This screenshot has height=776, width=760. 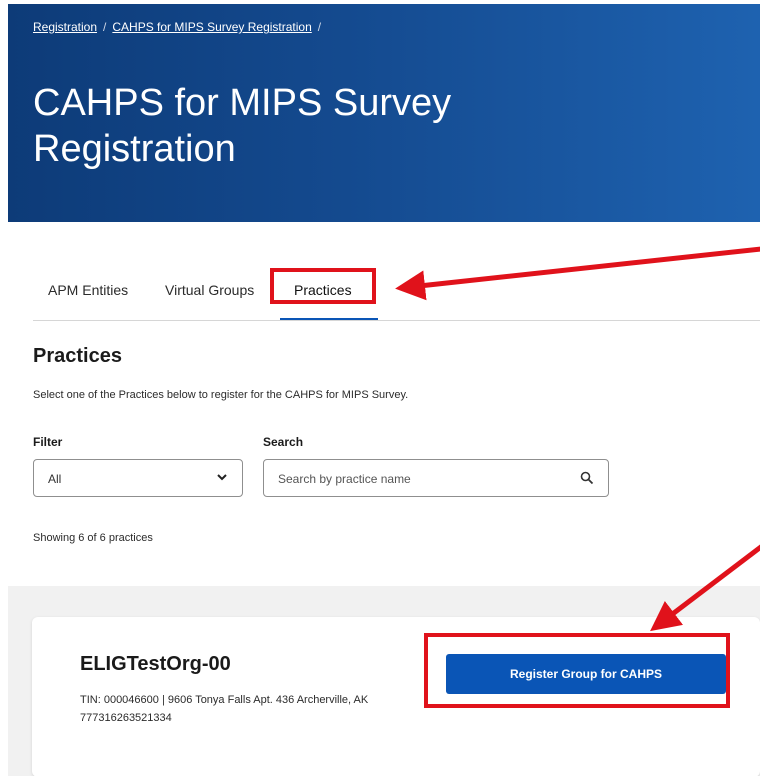 I want to click on breadcrumb-link-registration: Registration, so click(x=65, y=27).